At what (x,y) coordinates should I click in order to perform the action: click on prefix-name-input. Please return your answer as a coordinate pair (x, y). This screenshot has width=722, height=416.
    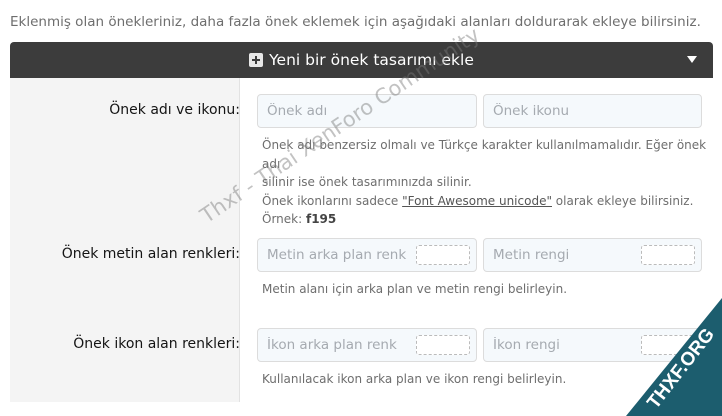
    Looking at the image, I should click on (367, 111).